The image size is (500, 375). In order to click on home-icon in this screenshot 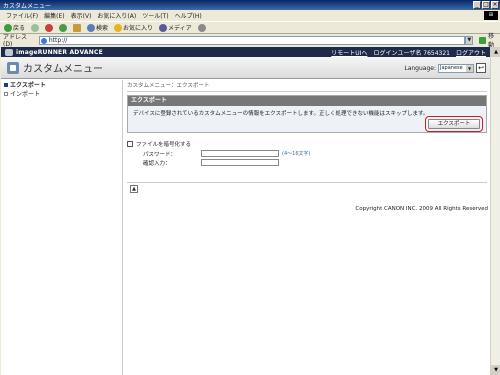, I will do `click(77, 27)`.